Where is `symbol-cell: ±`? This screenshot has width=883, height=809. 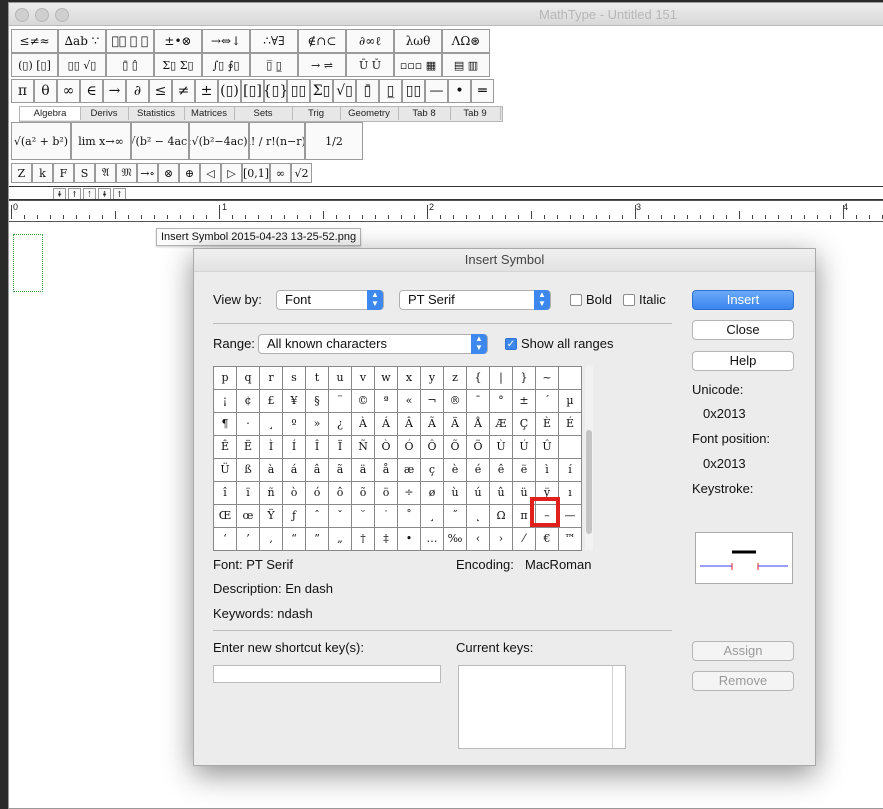 symbol-cell: ± is located at coordinates (524, 401).